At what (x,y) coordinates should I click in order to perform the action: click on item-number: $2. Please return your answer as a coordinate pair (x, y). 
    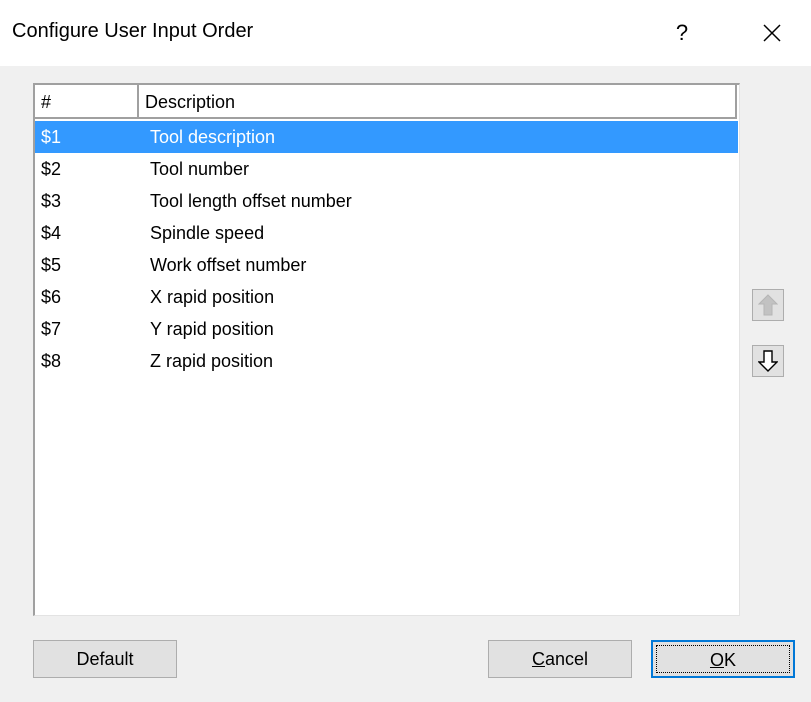
    Looking at the image, I should click on (51, 169).